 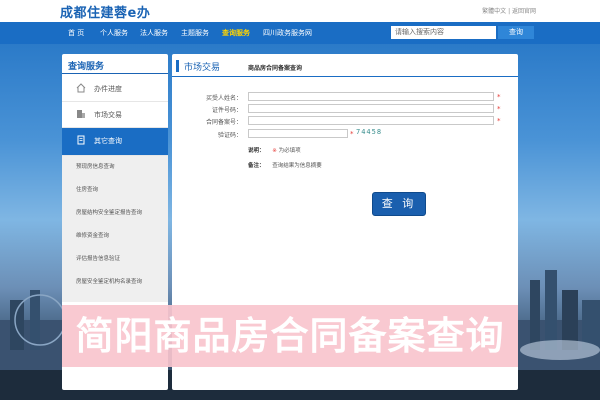 I want to click on search-input: 请输入搜索内容, so click(x=443, y=32).